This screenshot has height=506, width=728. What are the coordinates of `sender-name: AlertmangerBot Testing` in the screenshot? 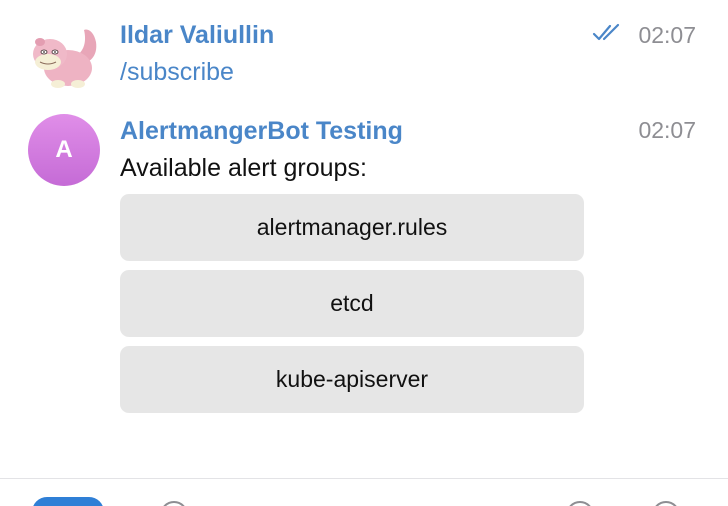 It's located at (261, 131).